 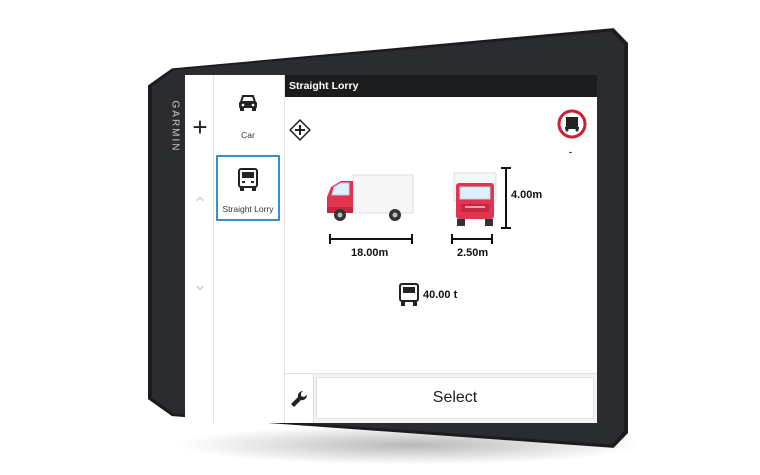 I want to click on width-dimension-tick-right, so click(x=492, y=239).